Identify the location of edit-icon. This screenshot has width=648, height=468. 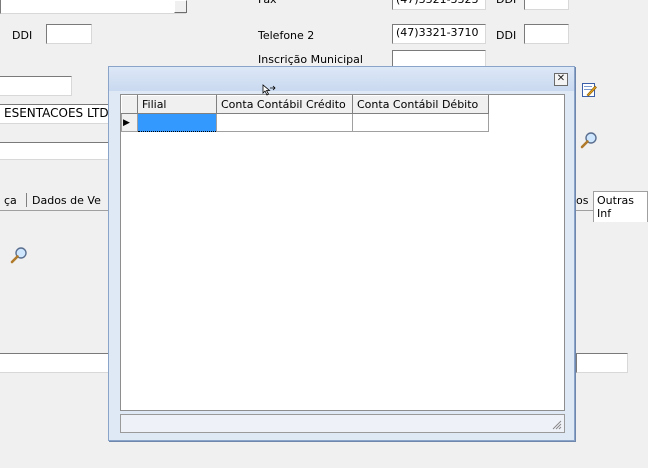
(589, 90).